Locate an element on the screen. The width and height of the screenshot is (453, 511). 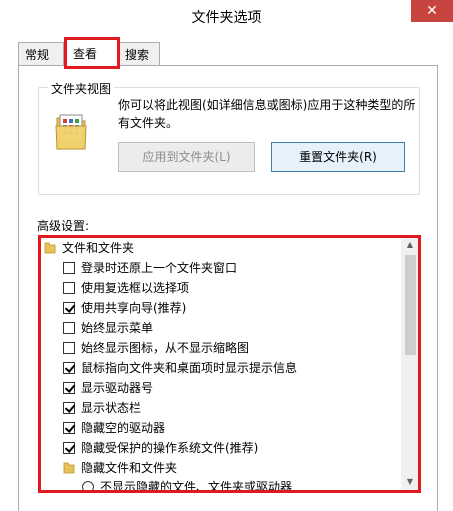
close-button: ✕ is located at coordinates (432, 11).